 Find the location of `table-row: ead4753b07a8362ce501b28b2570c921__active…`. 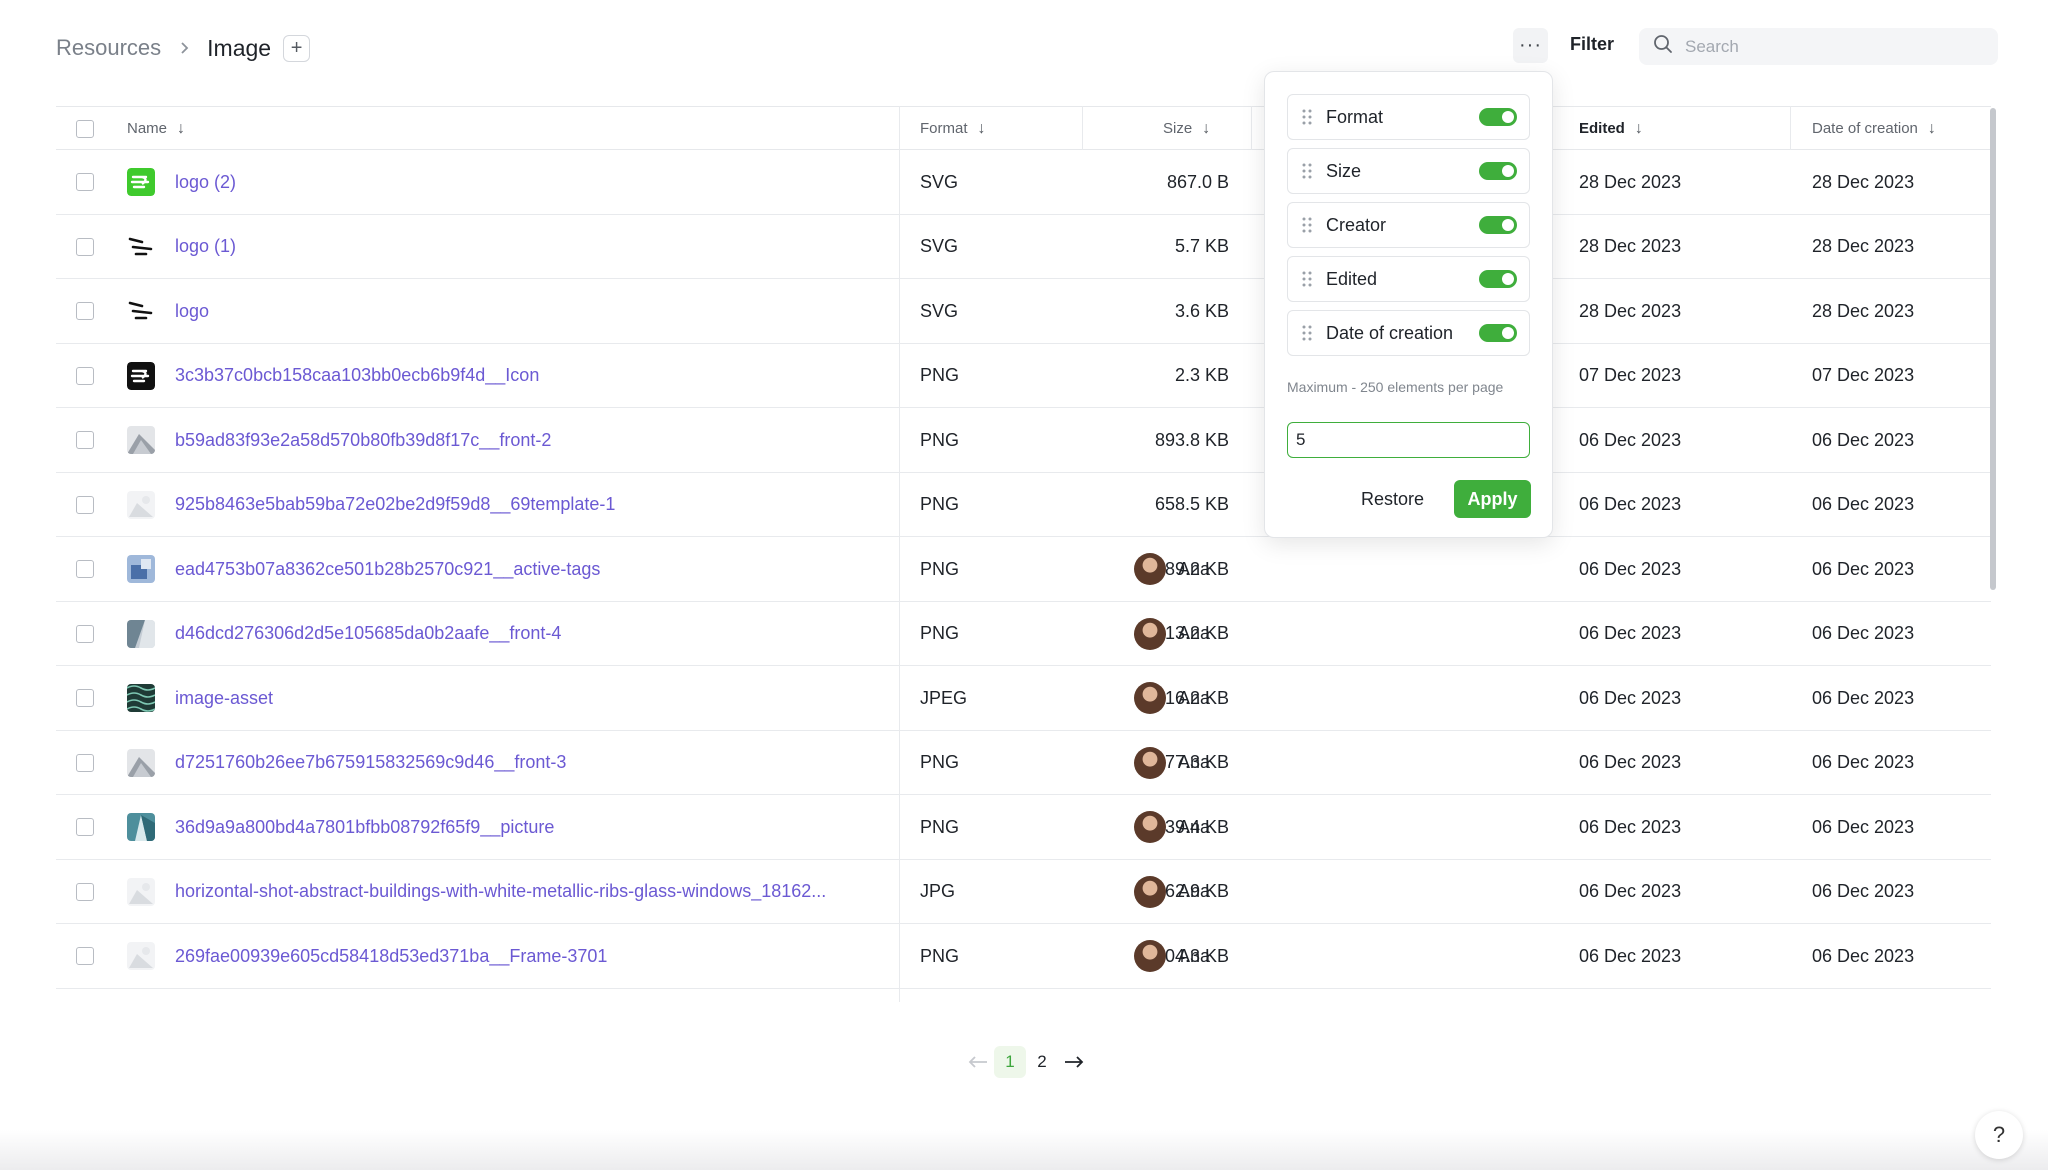

table-row: ead4753b07a8362ce501b28b2570c921__active… is located at coordinates (1023, 569).